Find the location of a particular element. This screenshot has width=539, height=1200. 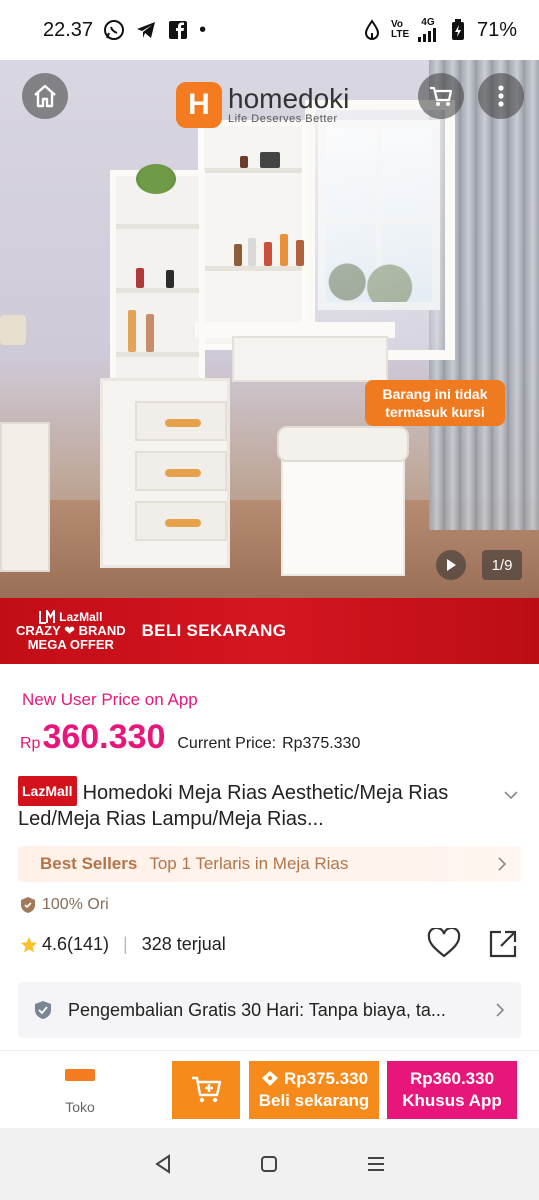

lazmall-logo: LazMall is located at coordinates (70, 617).